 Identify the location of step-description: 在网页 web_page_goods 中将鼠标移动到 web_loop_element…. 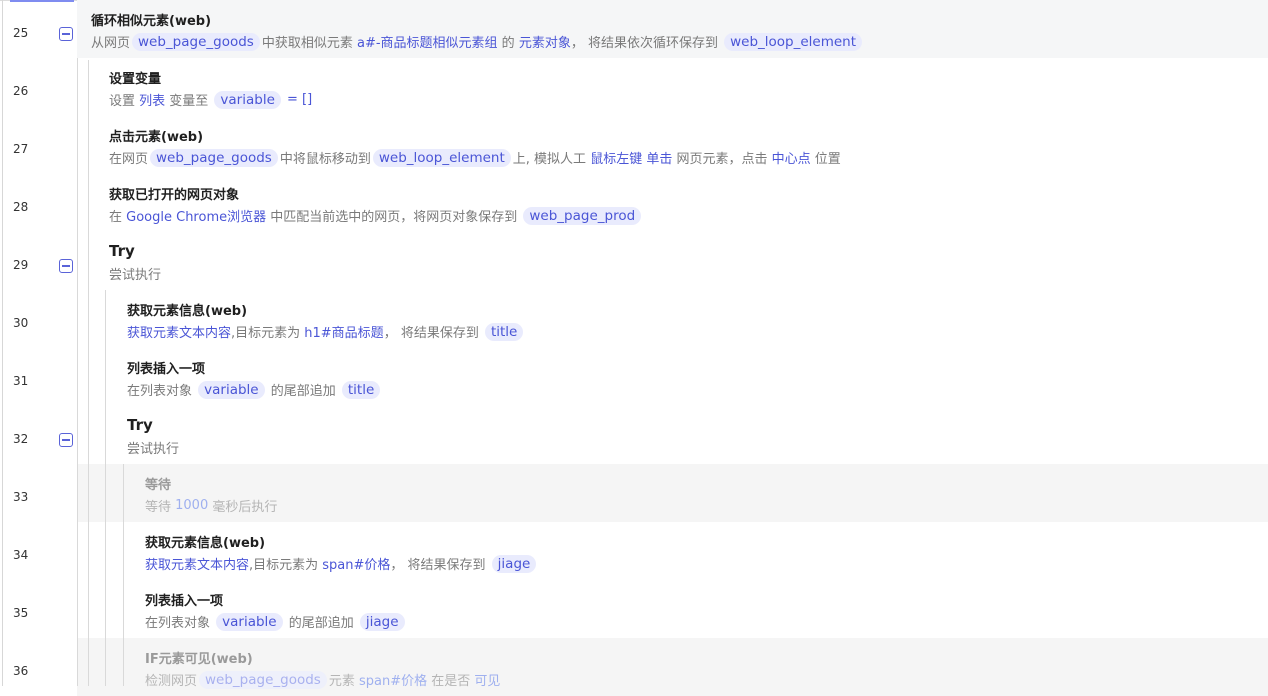
(475, 157).